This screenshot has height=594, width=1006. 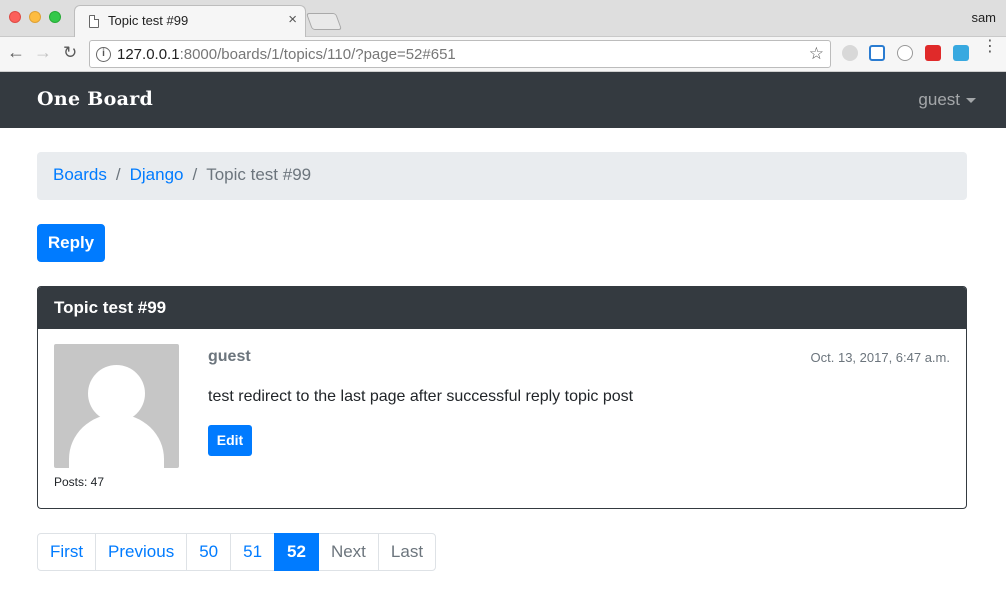 What do you see at coordinates (141, 552) in the screenshot?
I see `page-previous-link: Previous` at bounding box center [141, 552].